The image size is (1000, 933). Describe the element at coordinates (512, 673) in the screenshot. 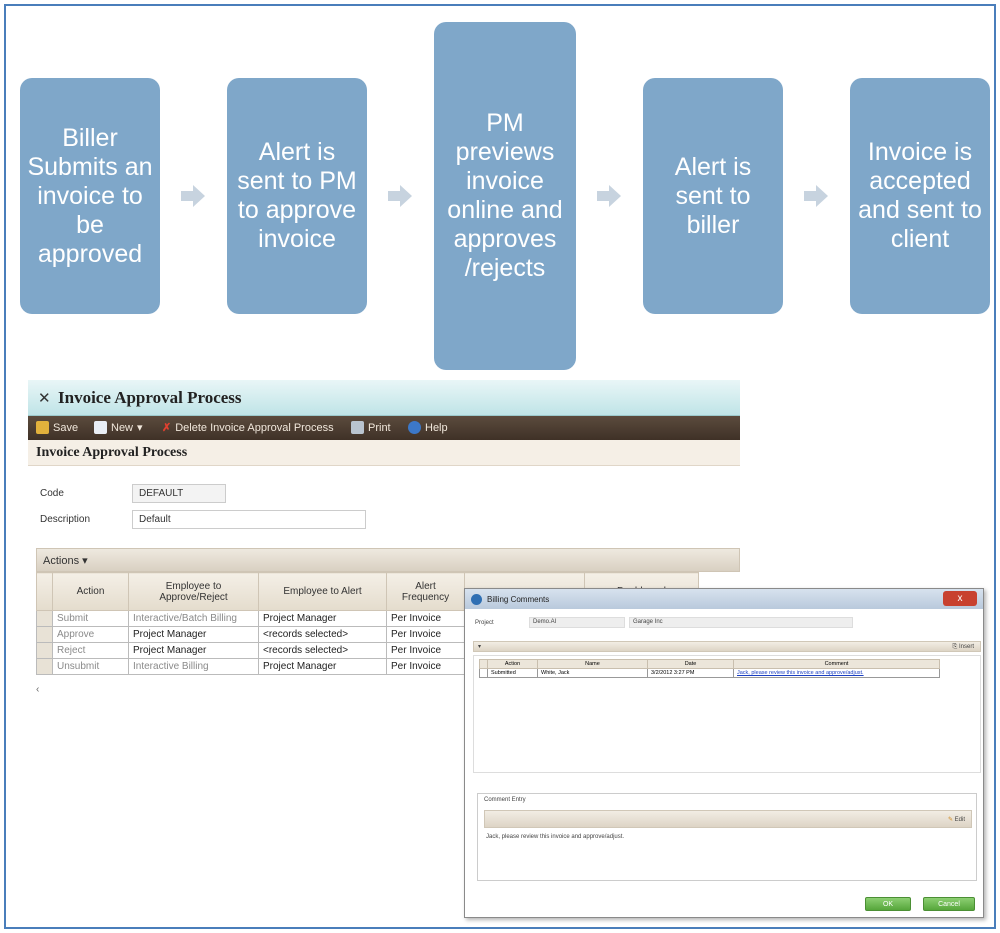

I see `cell-action: Submitted` at that location.